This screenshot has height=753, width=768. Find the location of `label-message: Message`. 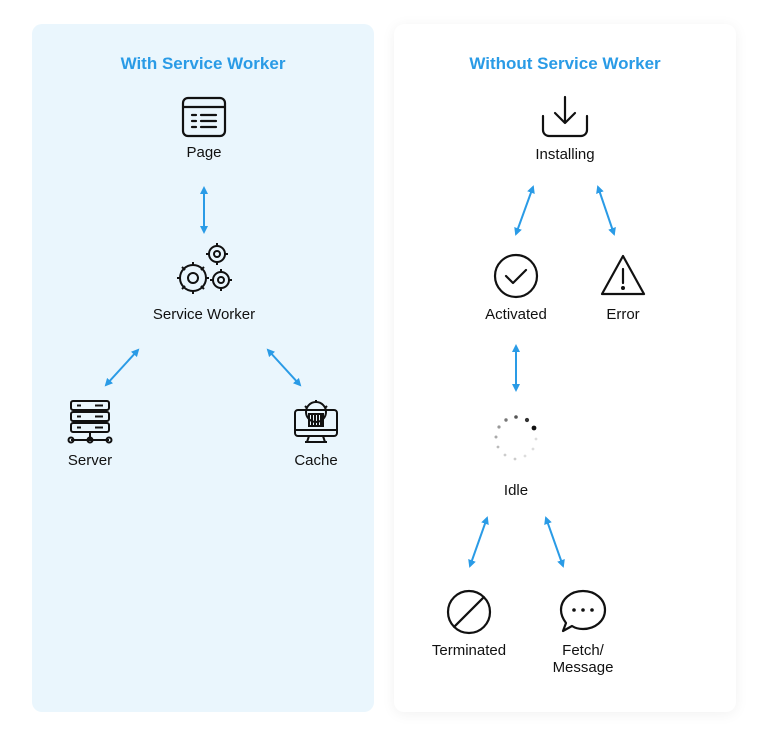

label-message: Message is located at coordinates (583, 667).